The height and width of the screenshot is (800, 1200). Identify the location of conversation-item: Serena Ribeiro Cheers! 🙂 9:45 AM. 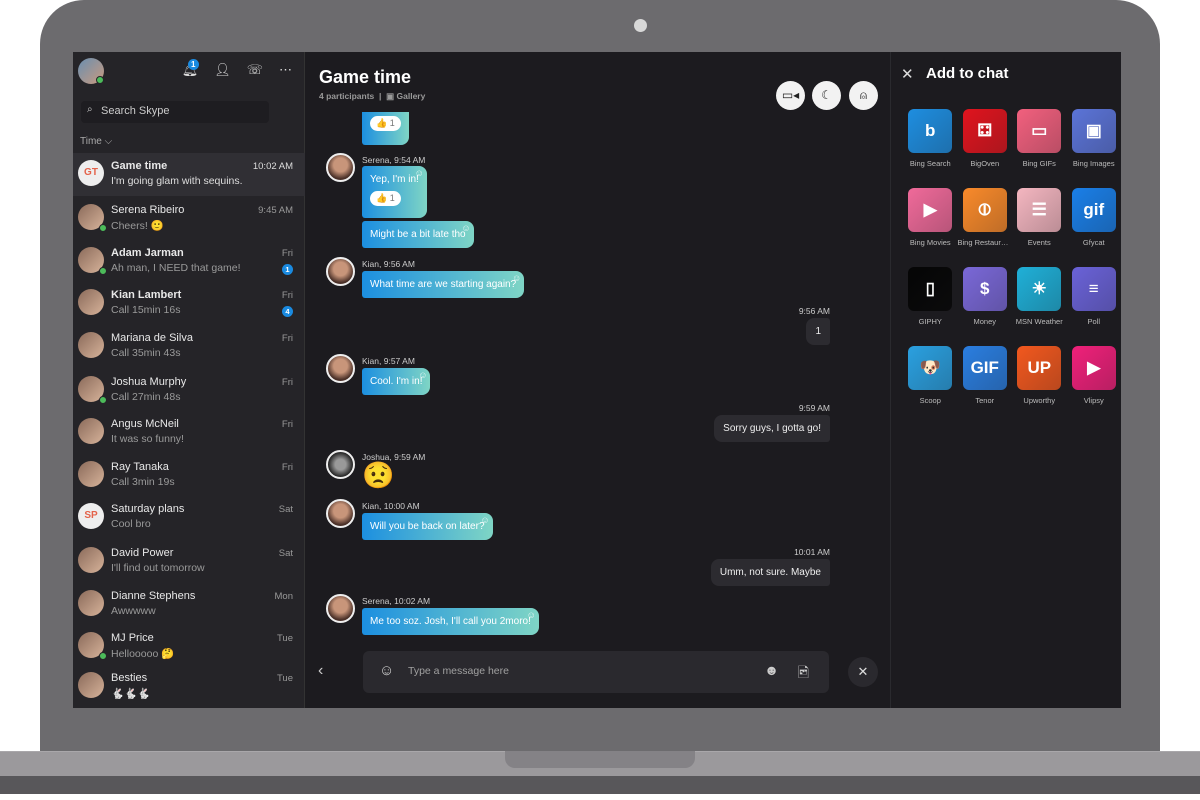
(189, 218).